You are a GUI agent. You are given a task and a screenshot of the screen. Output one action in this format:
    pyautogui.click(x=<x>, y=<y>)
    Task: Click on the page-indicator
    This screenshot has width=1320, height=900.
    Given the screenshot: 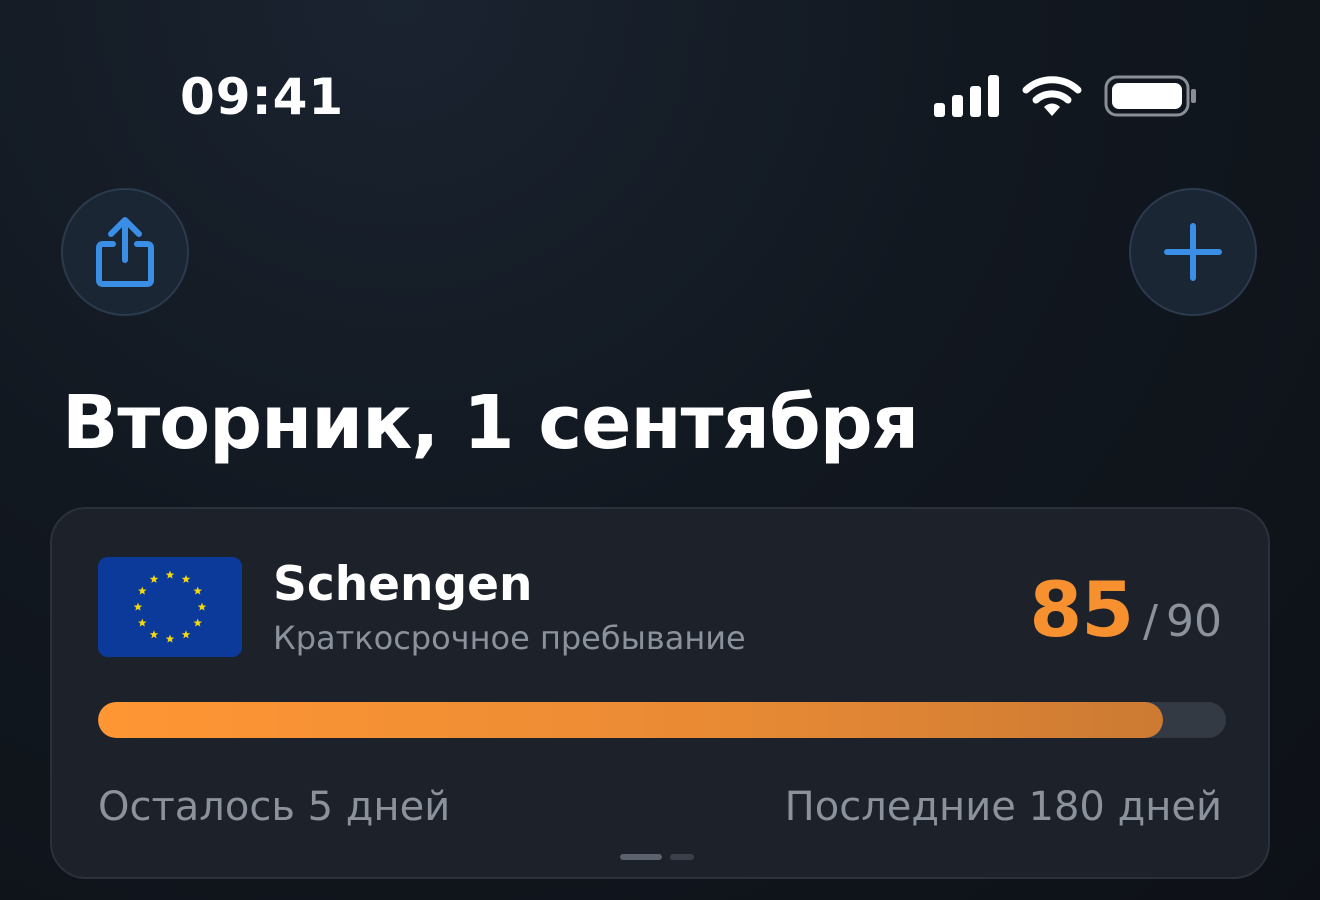 What is the action you would take?
    pyautogui.click(x=657, y=857)
    